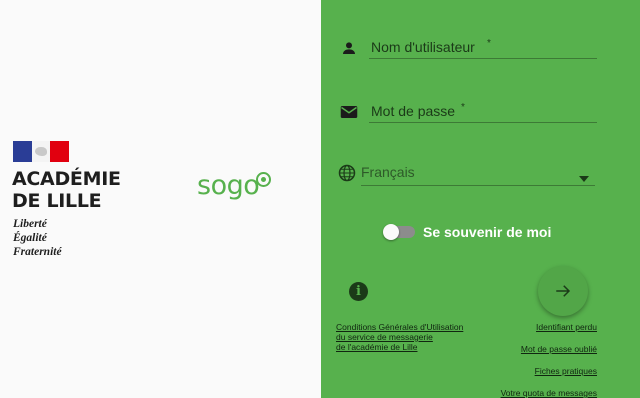  I want to click on password-underline, so click(483, 122).